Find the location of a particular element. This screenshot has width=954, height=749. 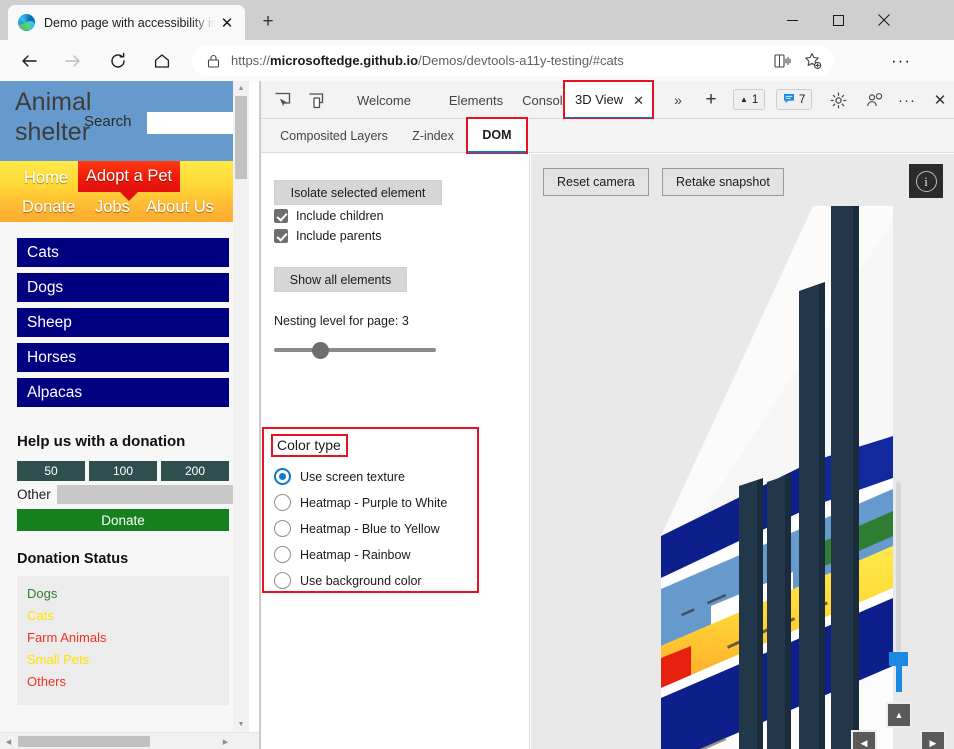

scroll-right-arrow-icon: ▶ is located at coordinates (225, 741).